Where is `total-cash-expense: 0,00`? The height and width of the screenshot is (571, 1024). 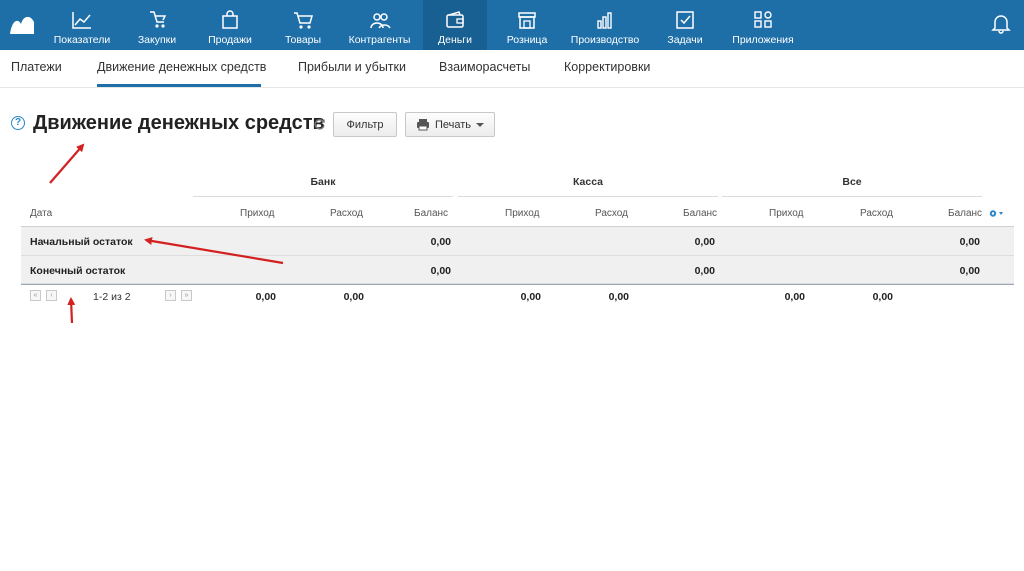 total-cash-expense: 0,00 is located at coordinates (618, 297).